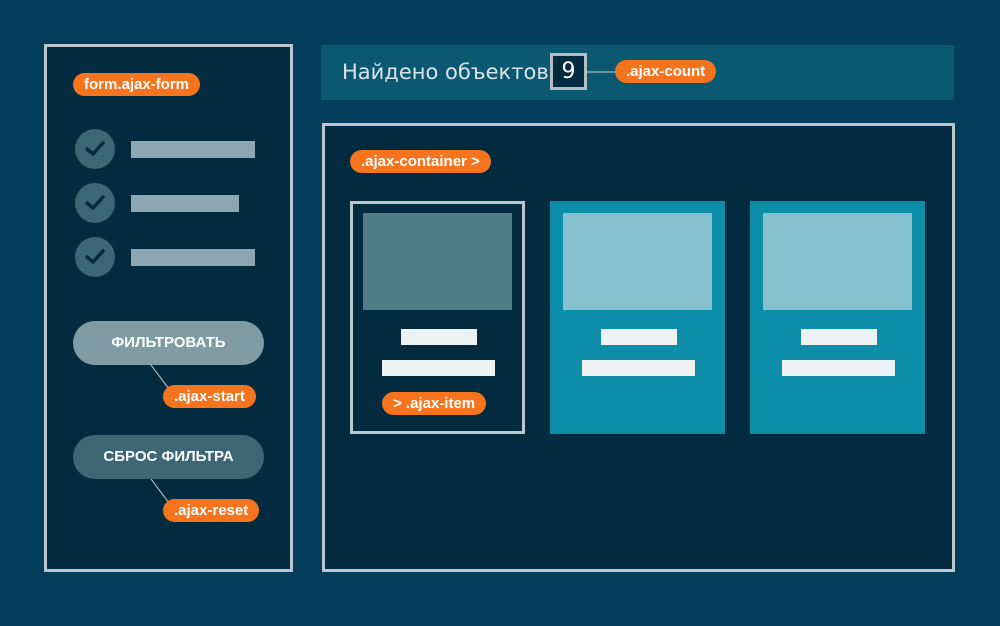 This screenshot has height=626, width=1000. Describe the element at coordinates (420, 161) in the screenshot. I see `ajax-container-tag: .ajax-container >` at that location.